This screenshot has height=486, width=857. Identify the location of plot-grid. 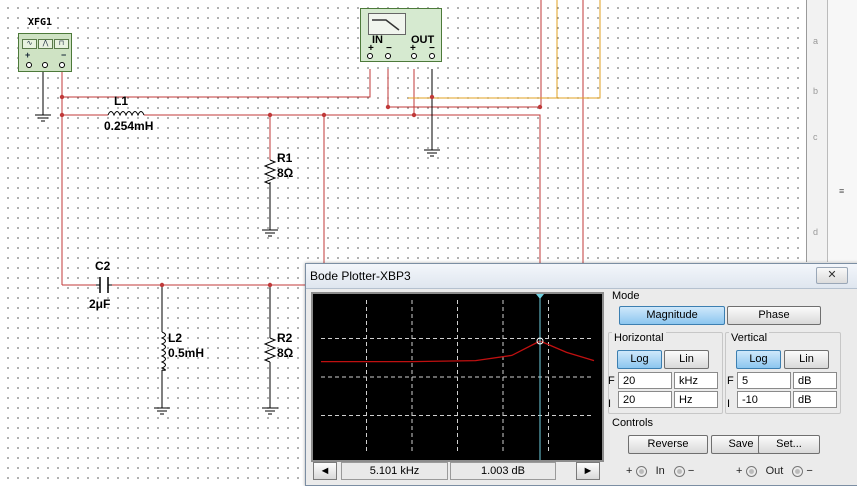
(457, 377).